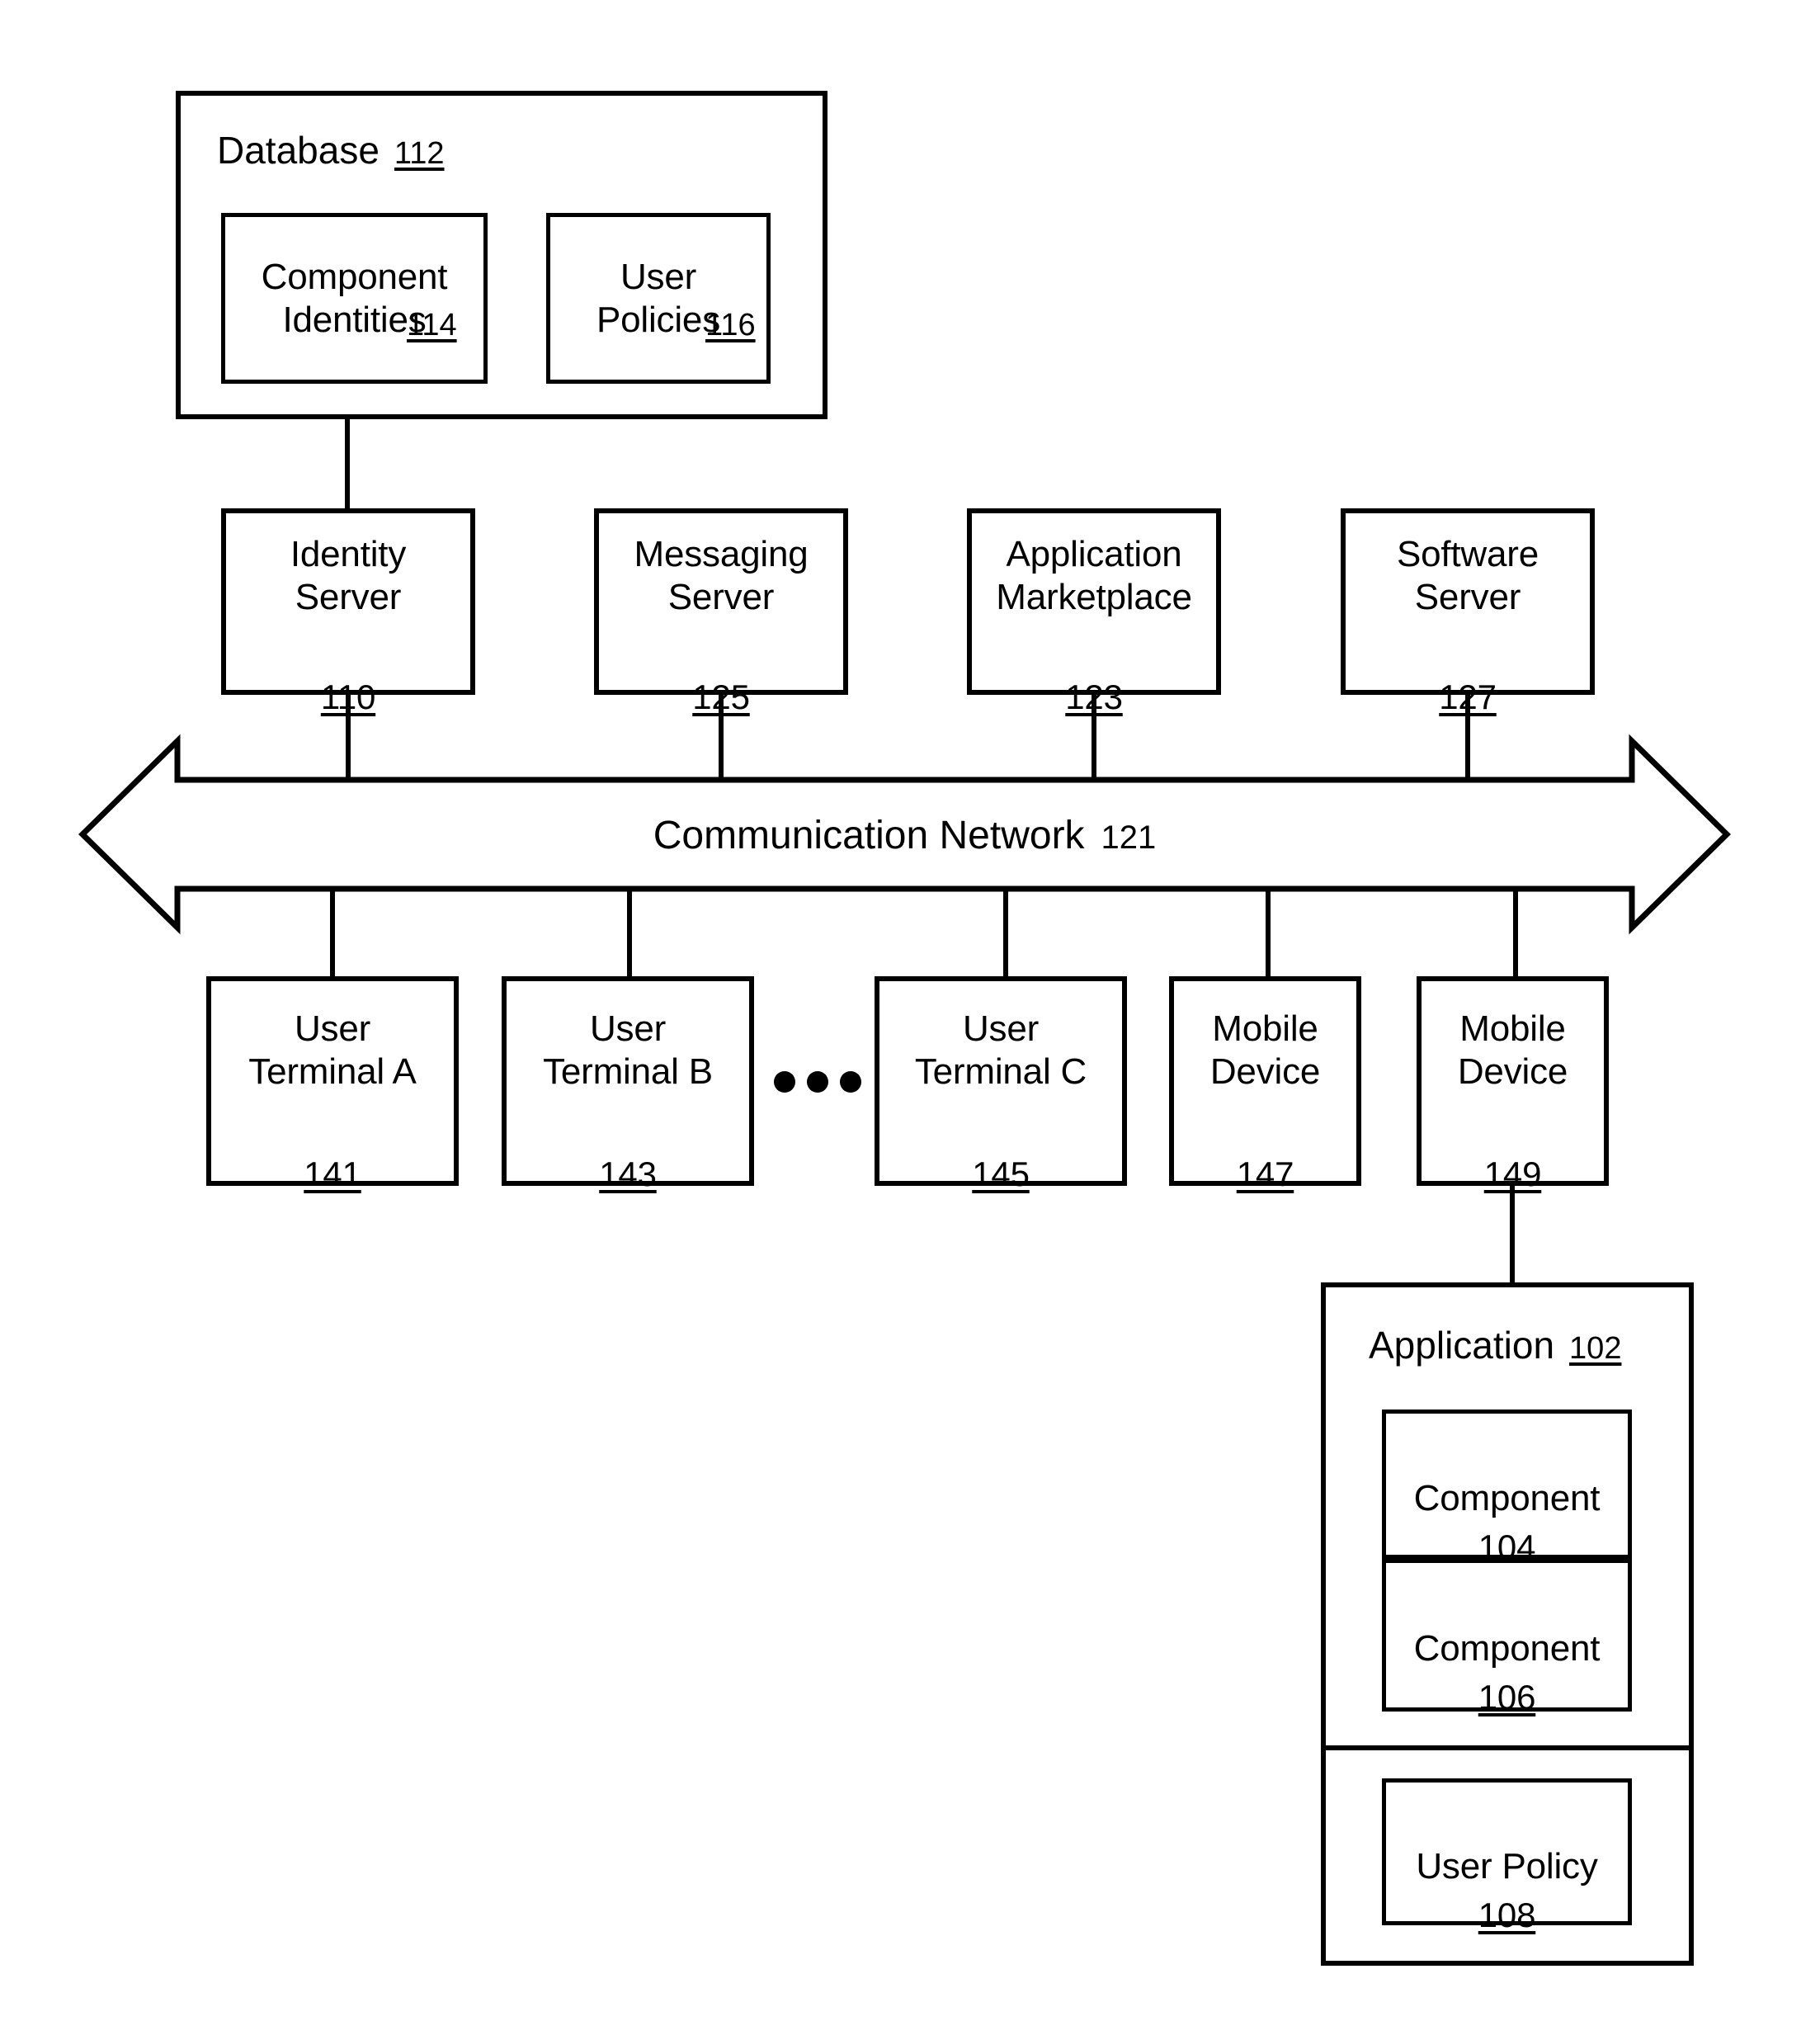  I want to click on user-terminal-a-label: User Terminal A, so click(332, 1050).